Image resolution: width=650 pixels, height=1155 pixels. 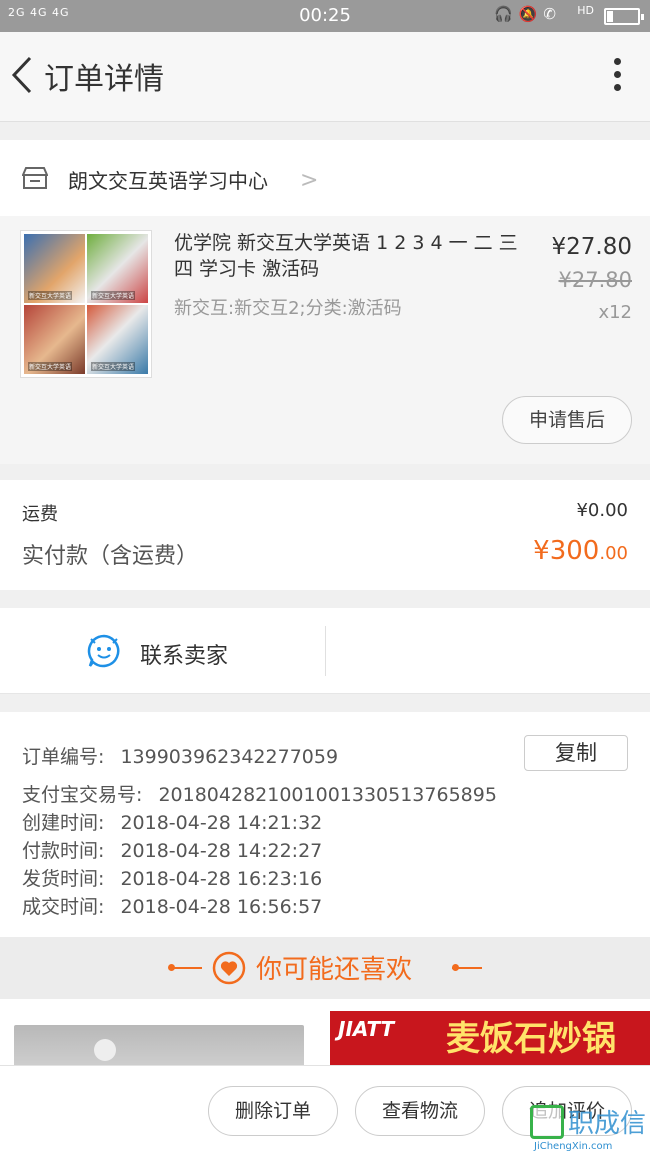 What do you see at coordinates (580, 551) in the screenshot?
I see `paid-amount: ¥300.00` at bounding box center [580, 551].